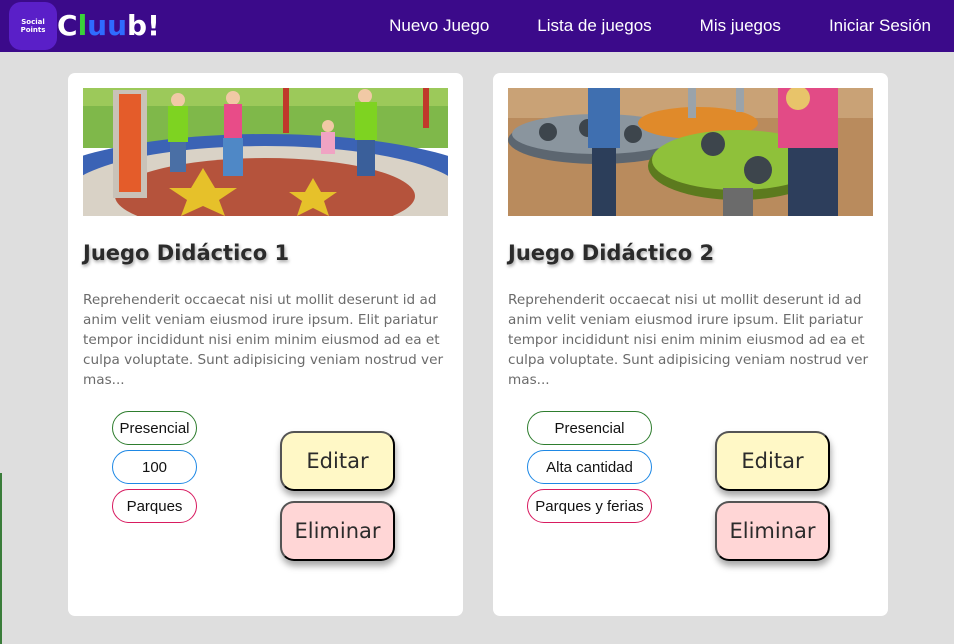 Image resolution: width=954 pixels, height=644 pixels. What do you see at coordinates (33, 22) in the screenshot?
I see `logo-badge-line1: Social` at bounding box center [33, 22].